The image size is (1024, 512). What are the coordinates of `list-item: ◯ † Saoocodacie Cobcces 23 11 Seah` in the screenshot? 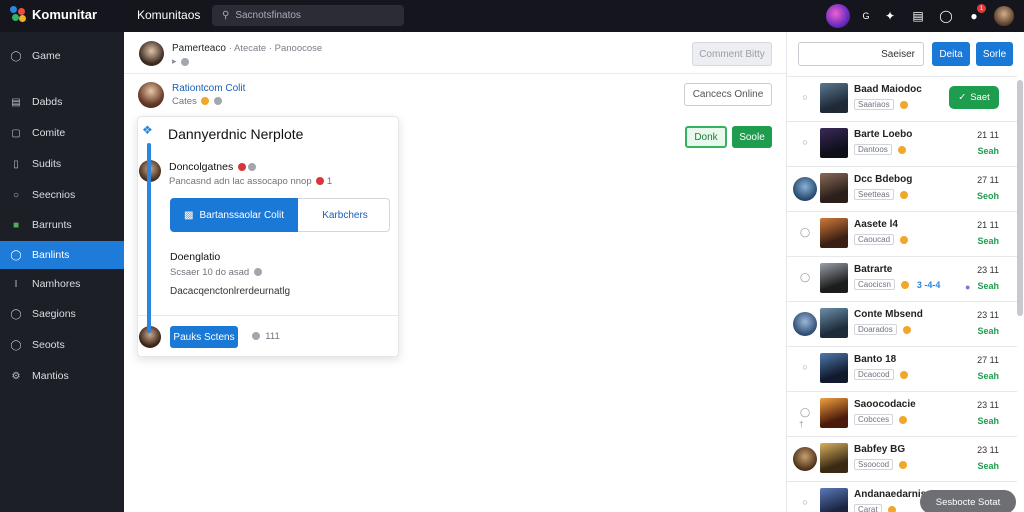 It's located at (902, 414).